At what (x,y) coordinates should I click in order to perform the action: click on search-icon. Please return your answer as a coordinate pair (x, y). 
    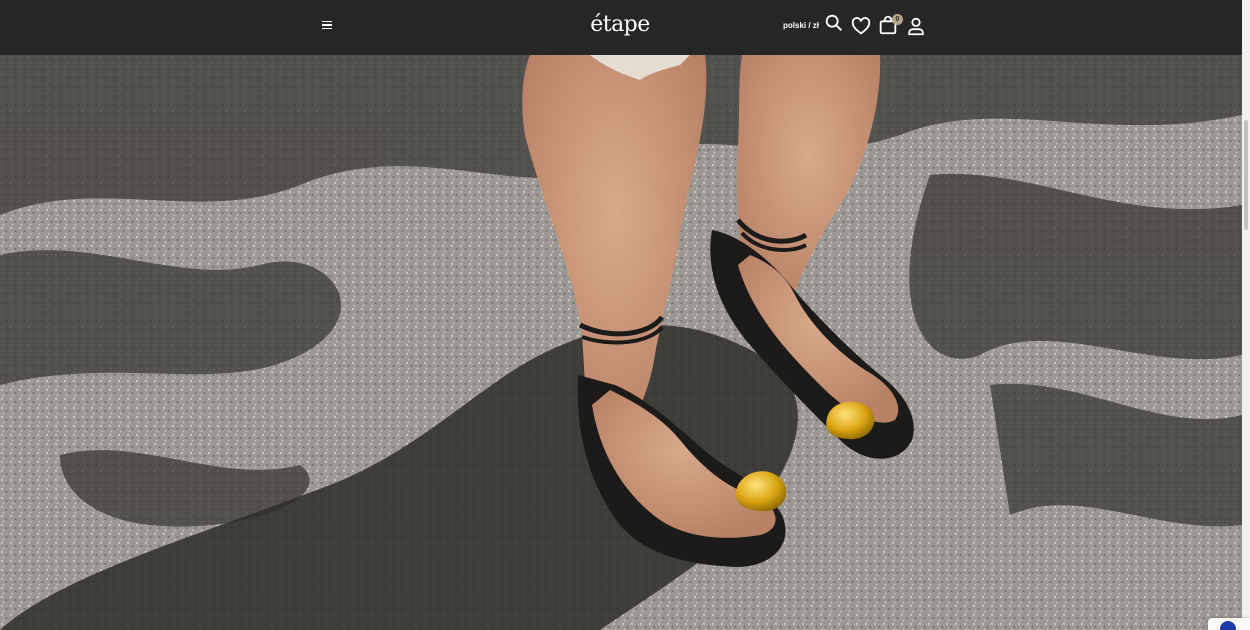
    Looking at the image, I should click on (833, 22).